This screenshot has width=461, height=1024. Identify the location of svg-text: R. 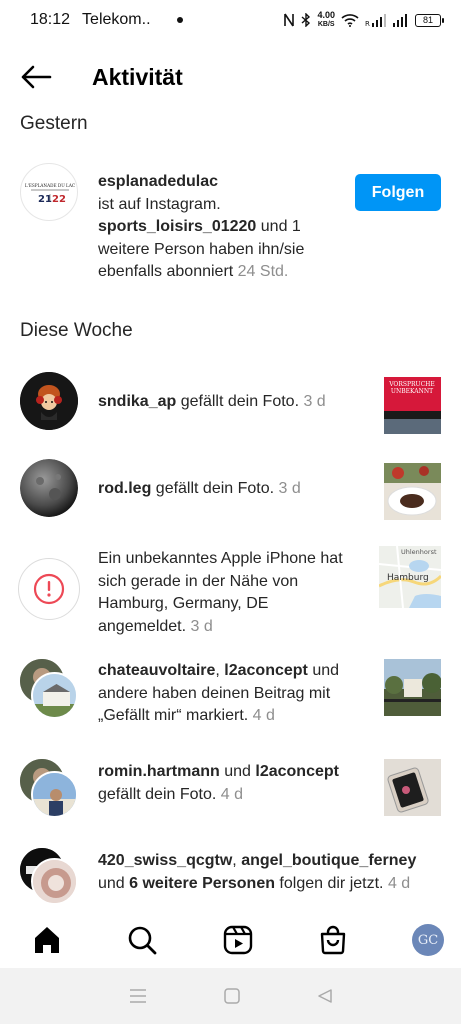
(367, 23).